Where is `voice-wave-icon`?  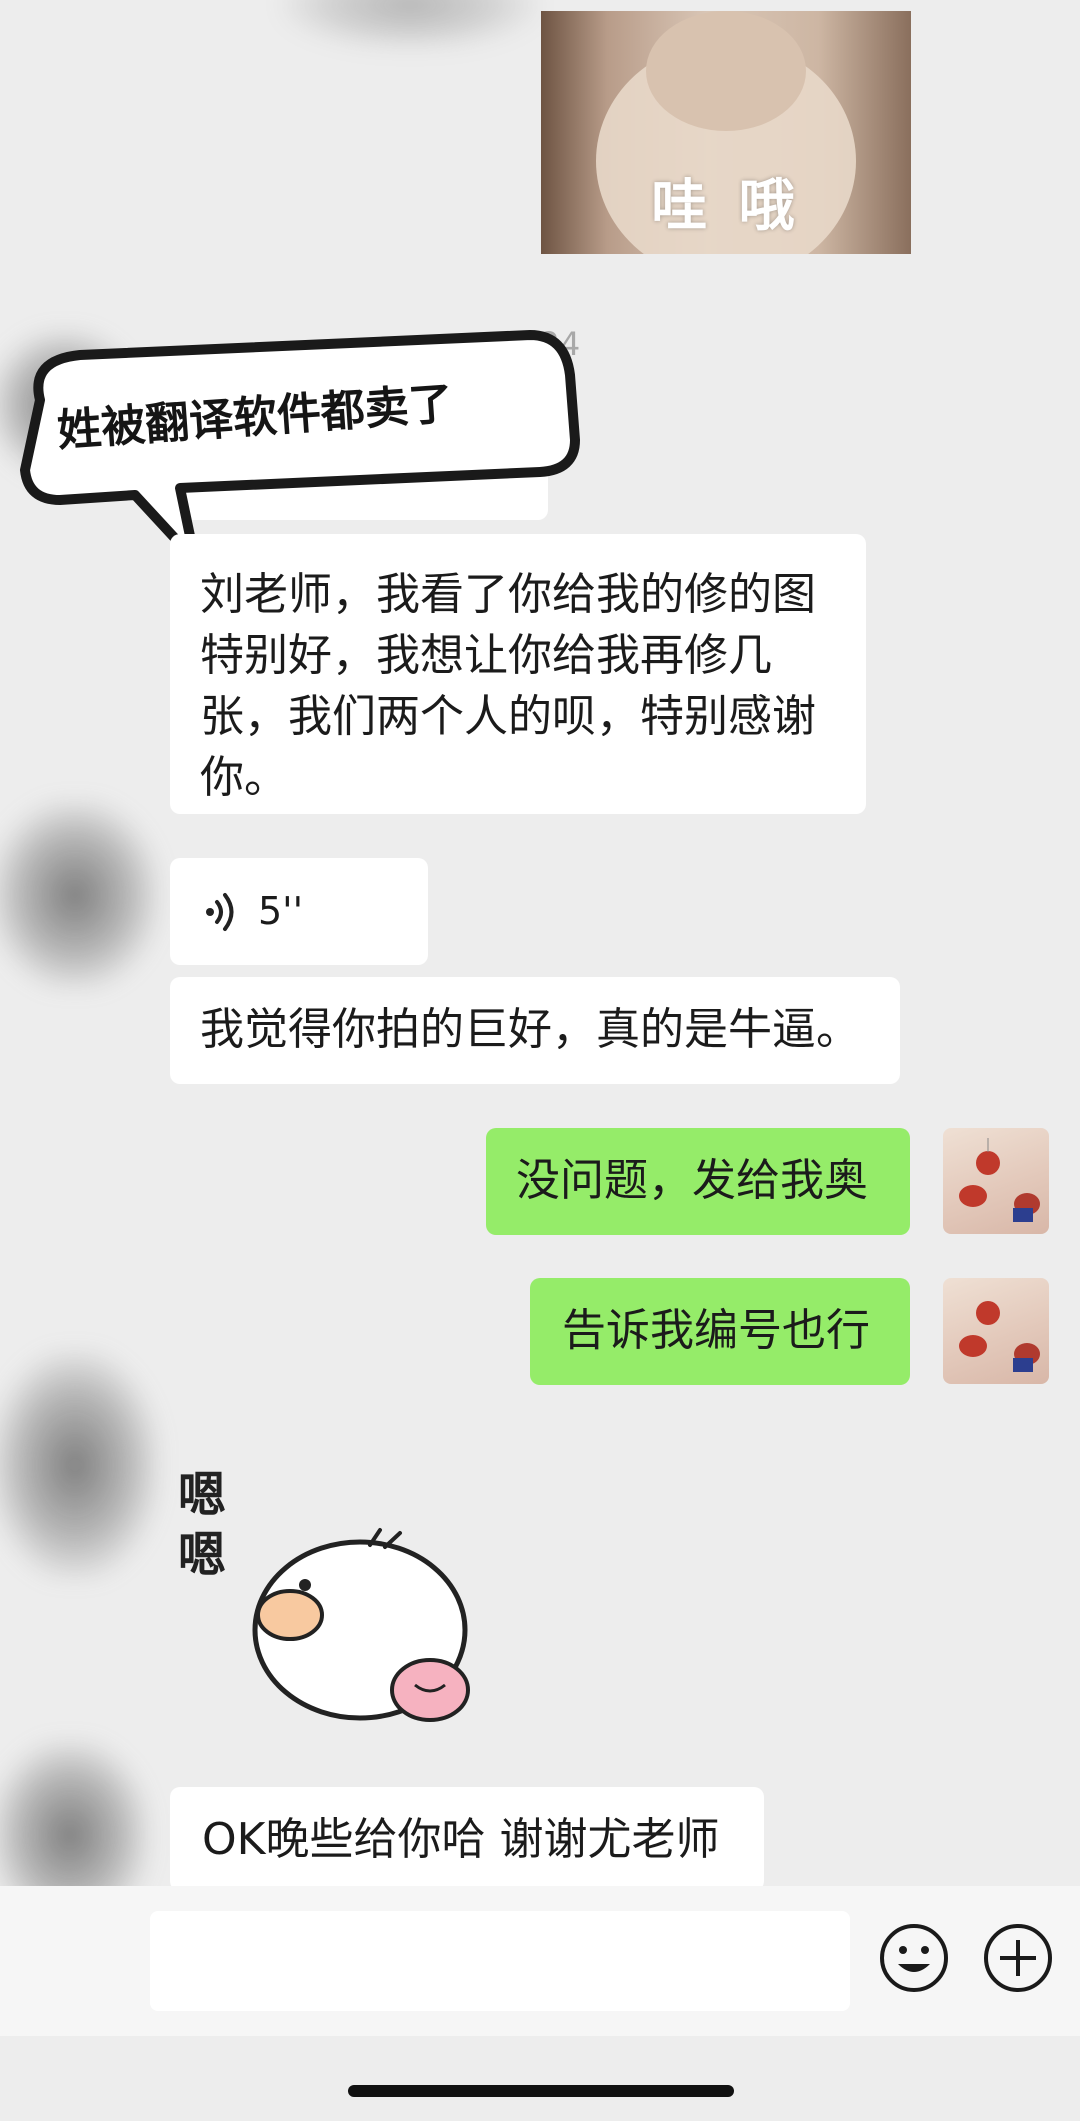 voice-wave-icon is located at coordinates (220, 912).